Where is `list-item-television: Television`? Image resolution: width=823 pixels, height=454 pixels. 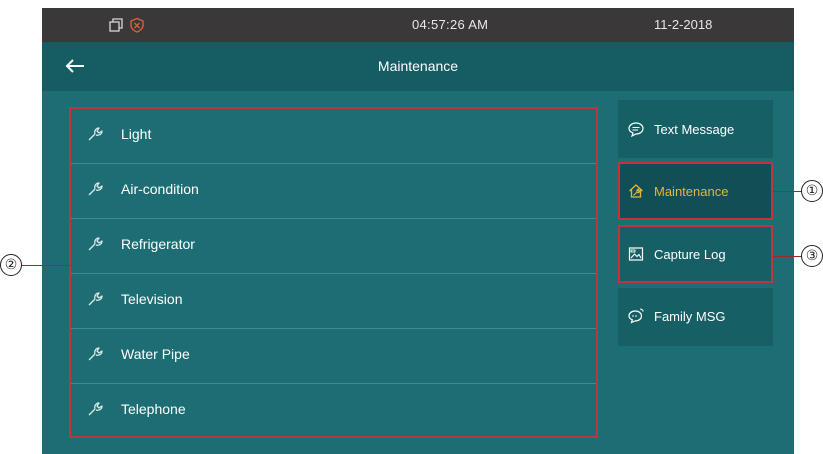
list-item-television: Television is located at coordinates (333, 301).